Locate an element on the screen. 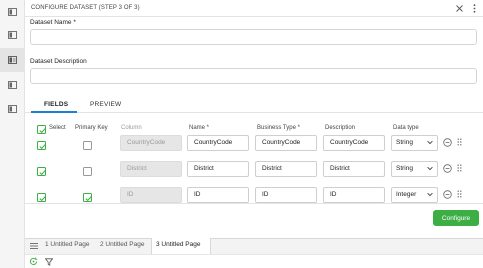  column-field: District is located at coordinates (151, 169).